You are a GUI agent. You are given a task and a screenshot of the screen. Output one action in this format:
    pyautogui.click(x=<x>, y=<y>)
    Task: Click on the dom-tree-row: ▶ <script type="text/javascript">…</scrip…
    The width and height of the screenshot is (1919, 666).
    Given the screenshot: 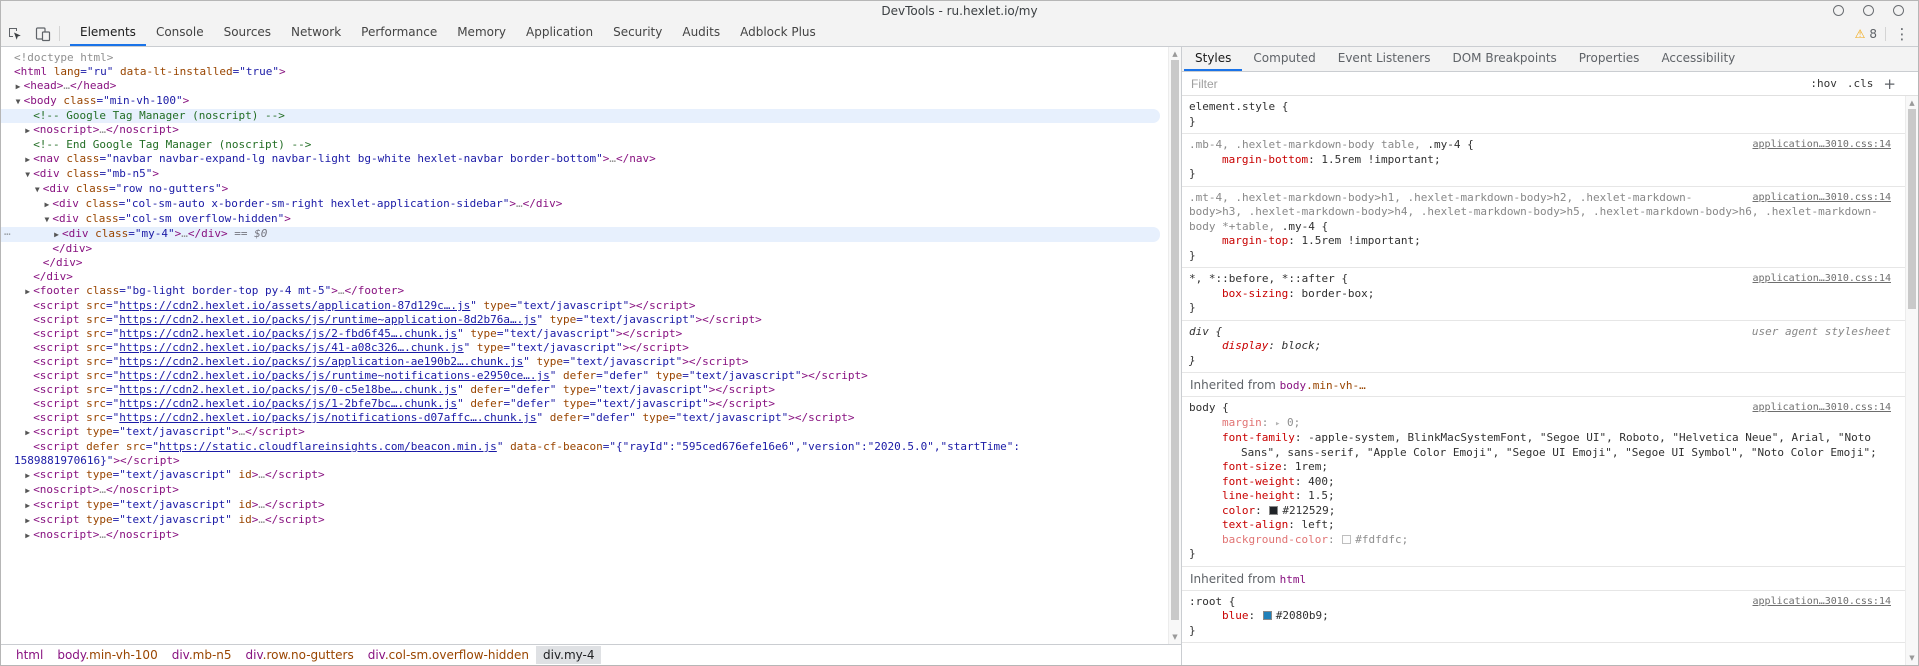 What is the action you would take?
    pyautogui.click(x=584, y=432)
    